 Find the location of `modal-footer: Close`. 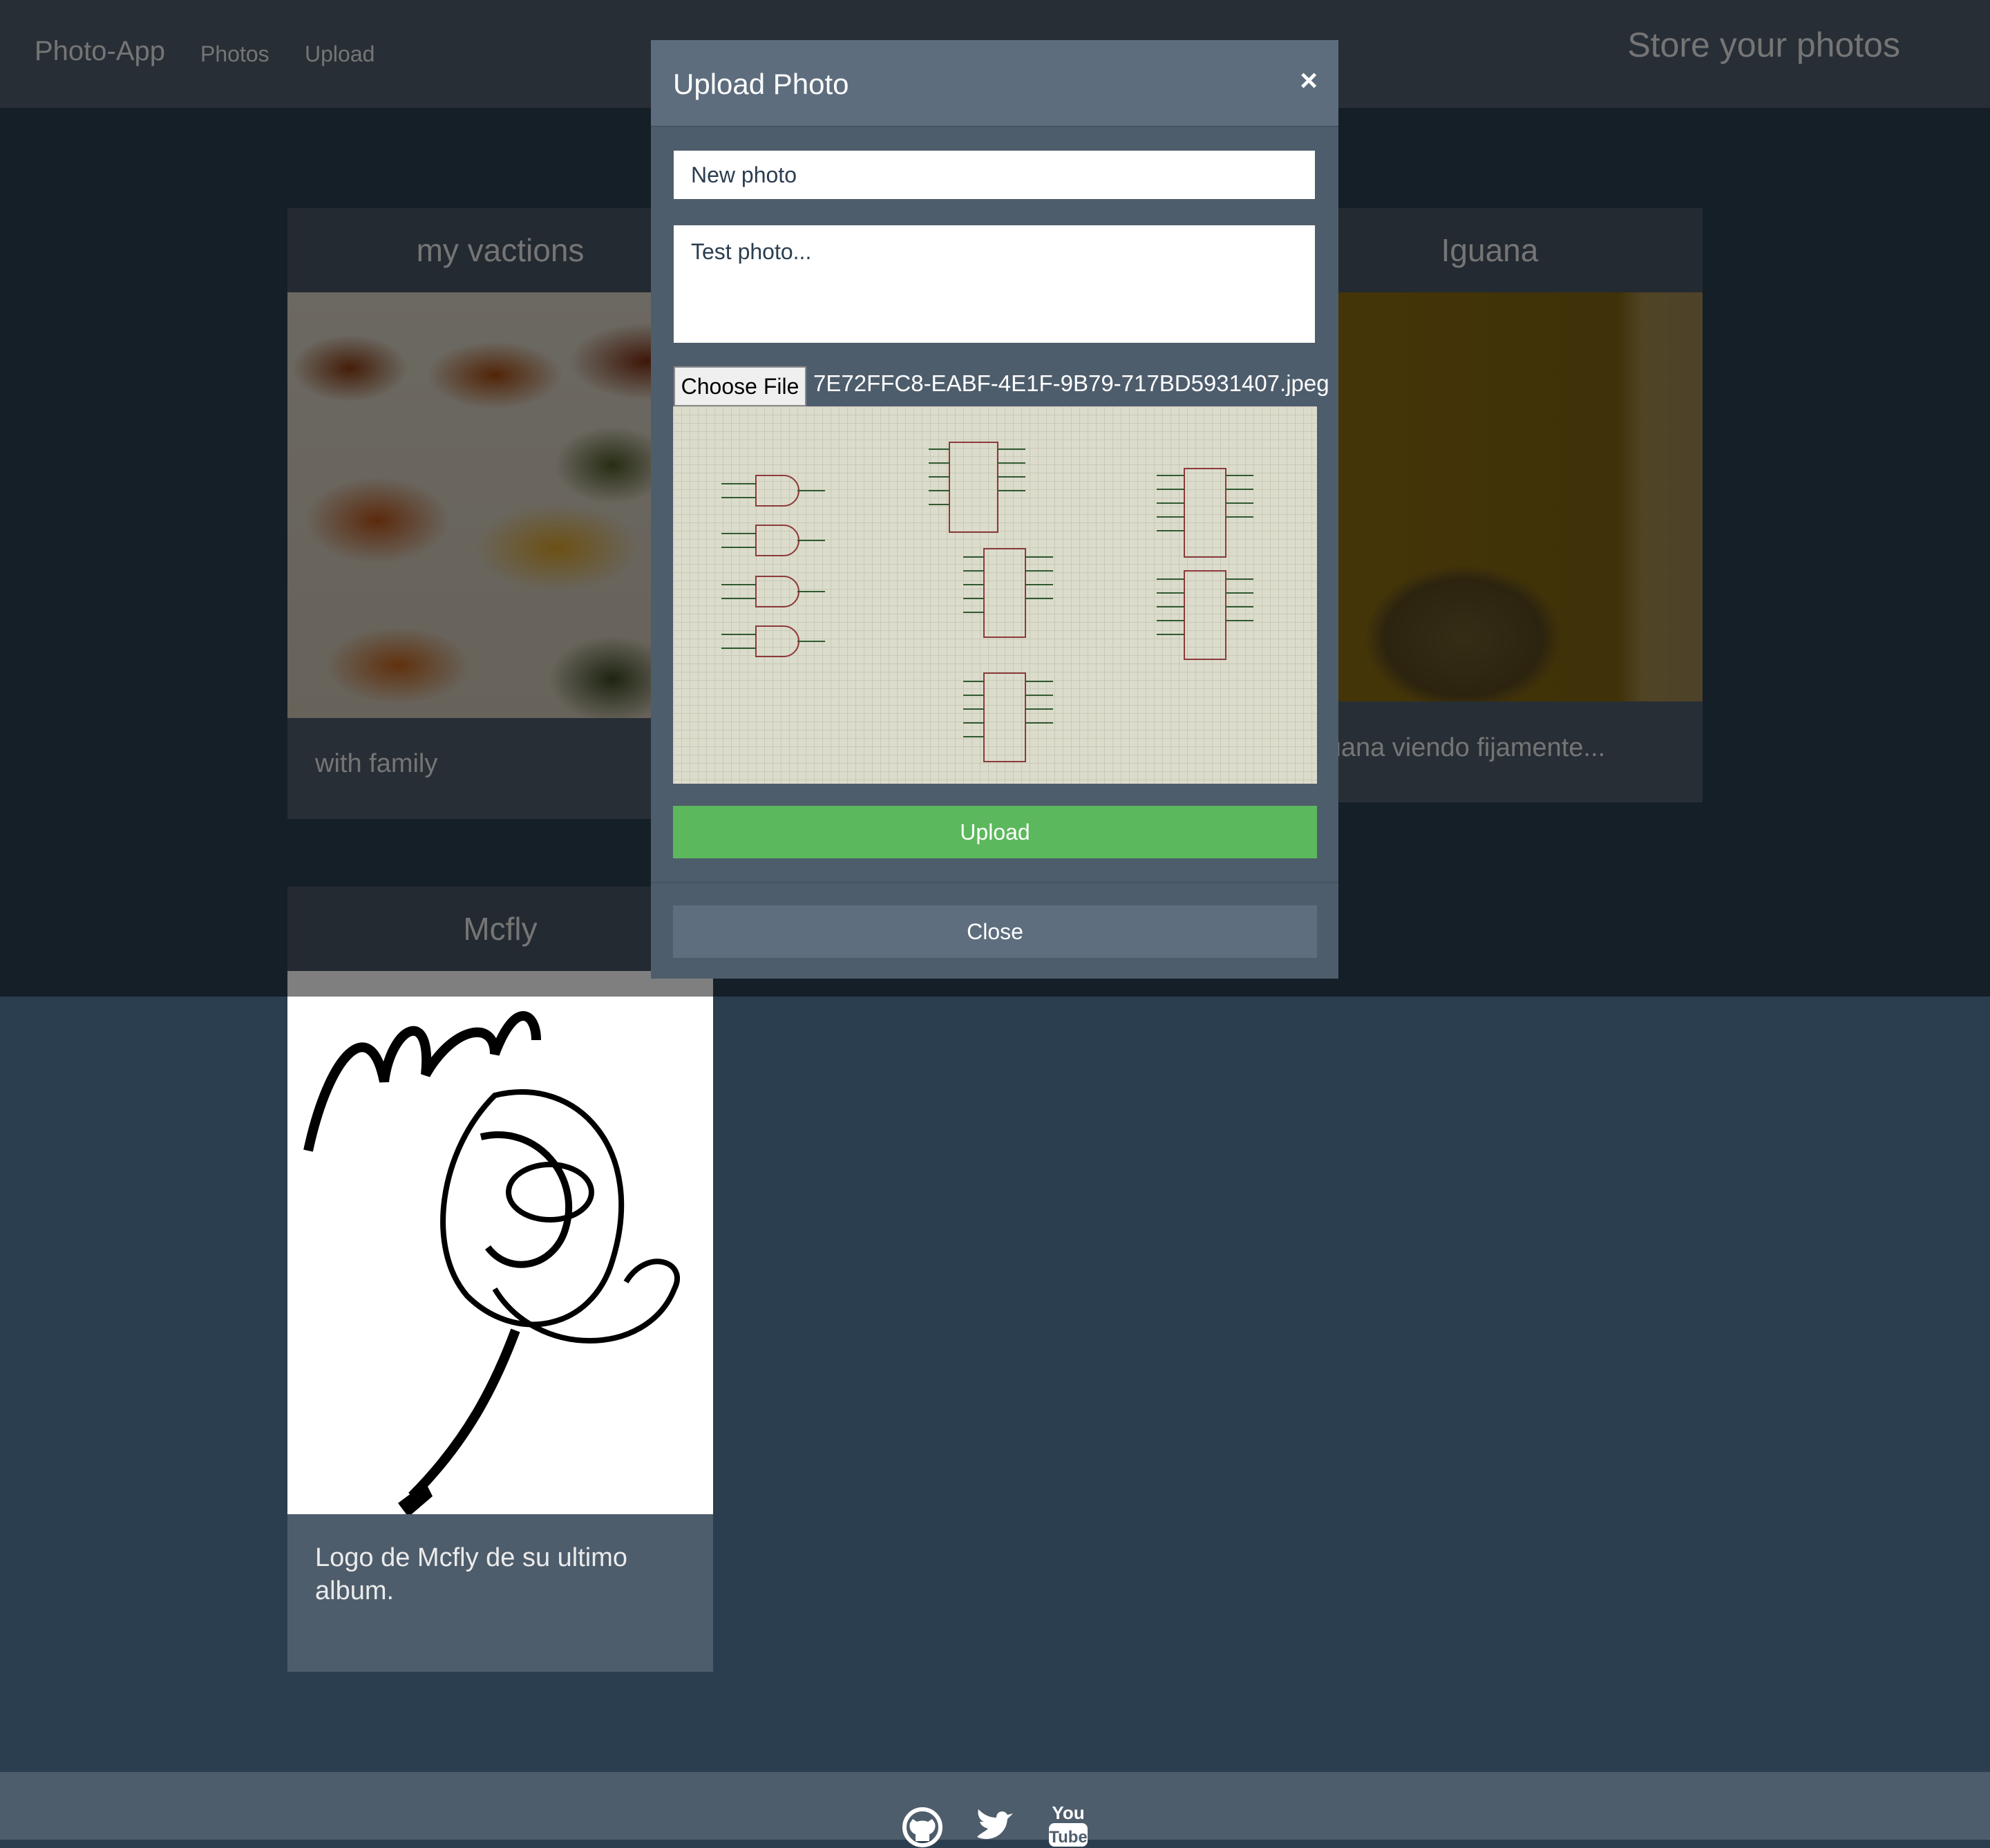

modal-footer: Close is located at coordinates (994, 931).